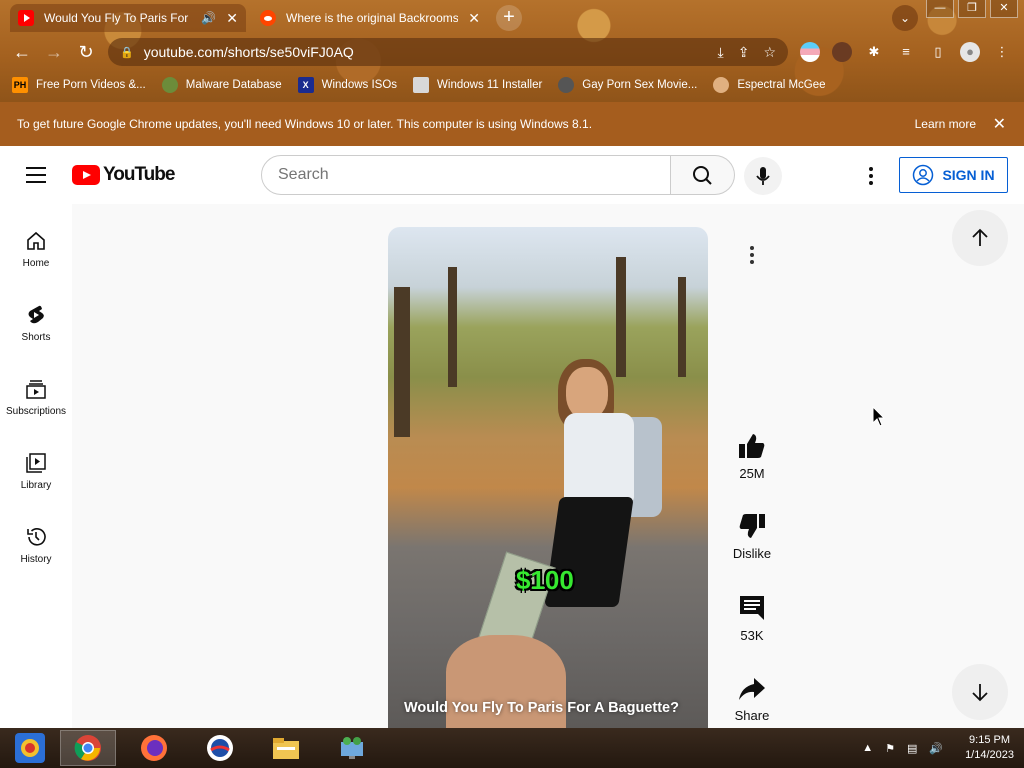 The image size is (1024, 768). Describe the element at coordinates (36, 411) in the screenshot. I see `guide-label: Subscriptions` at that location.